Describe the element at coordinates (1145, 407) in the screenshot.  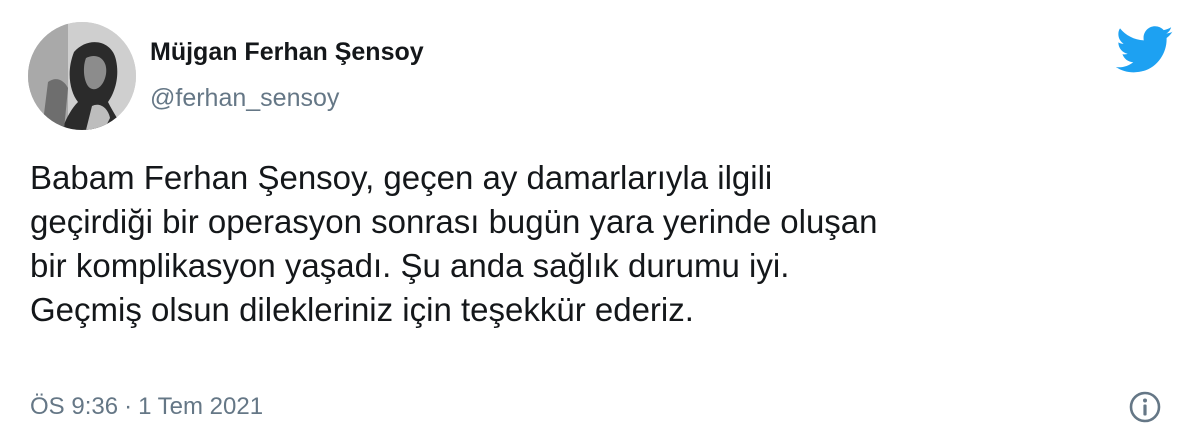
I see `info-icon` at that location.